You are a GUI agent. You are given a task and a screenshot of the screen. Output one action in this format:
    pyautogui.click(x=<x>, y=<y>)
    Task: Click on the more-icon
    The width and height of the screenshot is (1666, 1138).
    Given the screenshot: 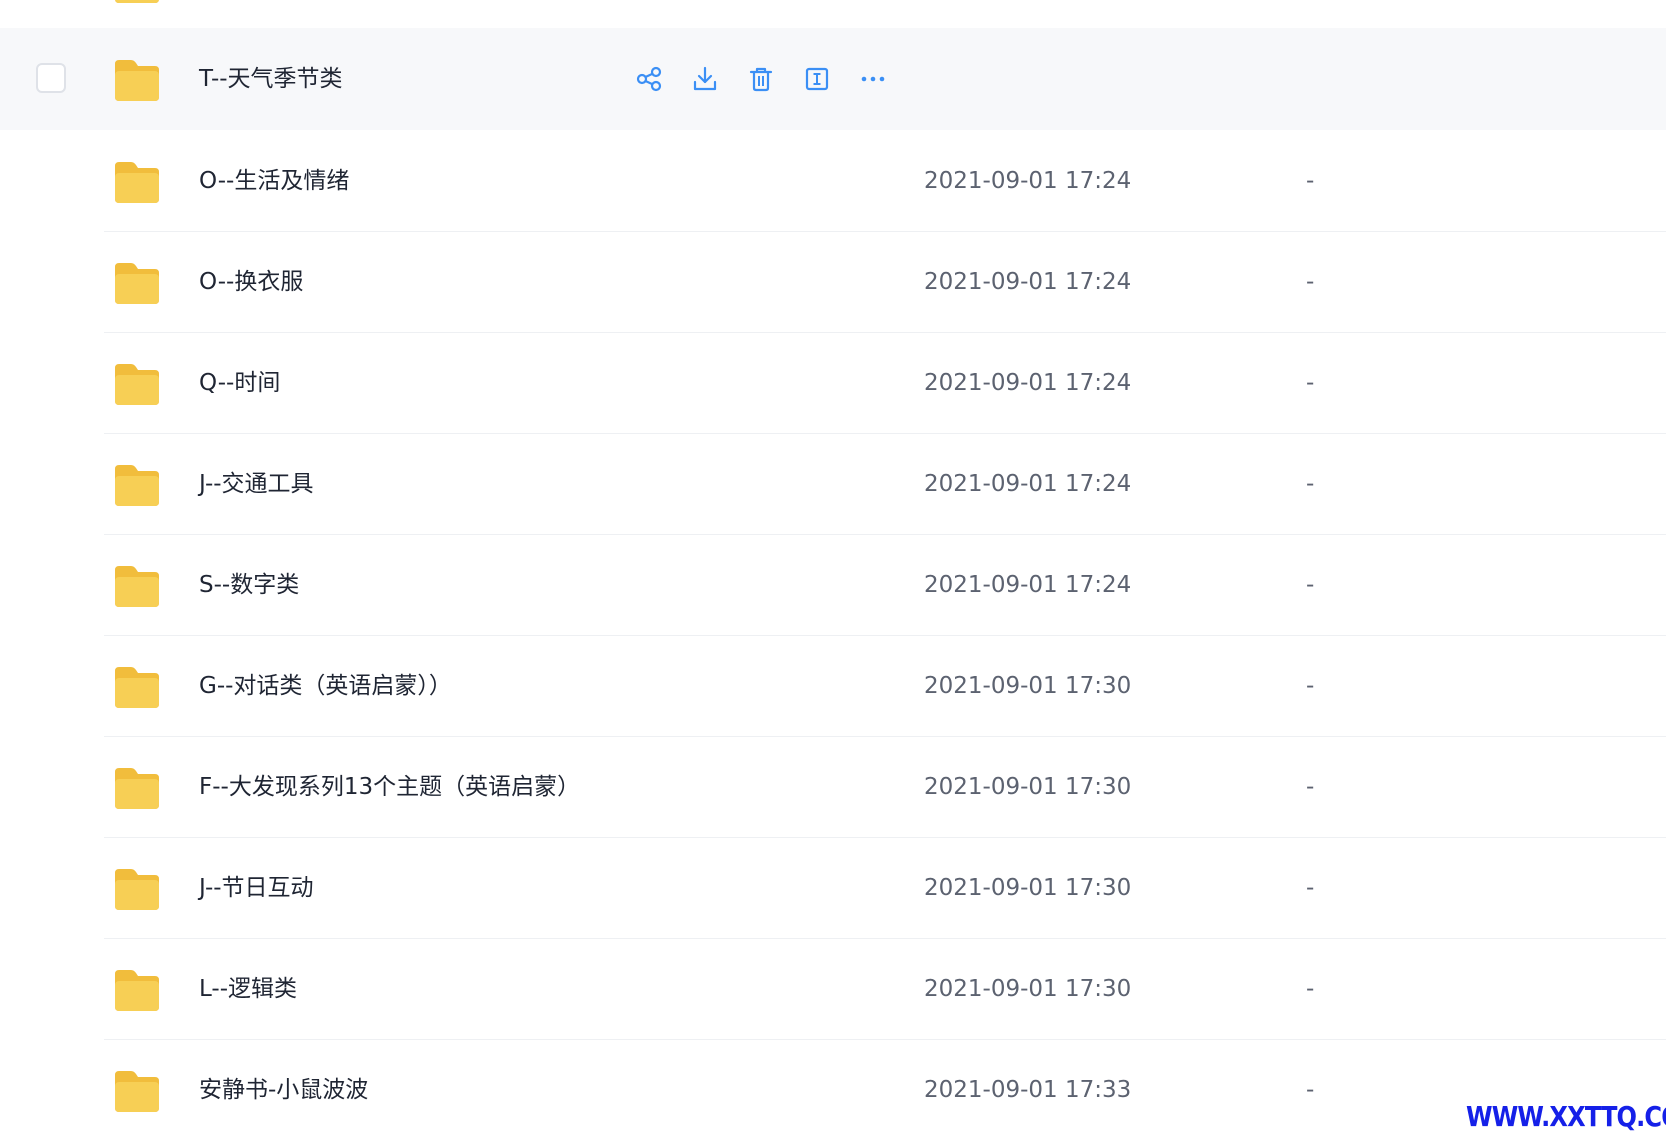 What is the action you would take?
    pyautogui.click(x=873, y=79)
    